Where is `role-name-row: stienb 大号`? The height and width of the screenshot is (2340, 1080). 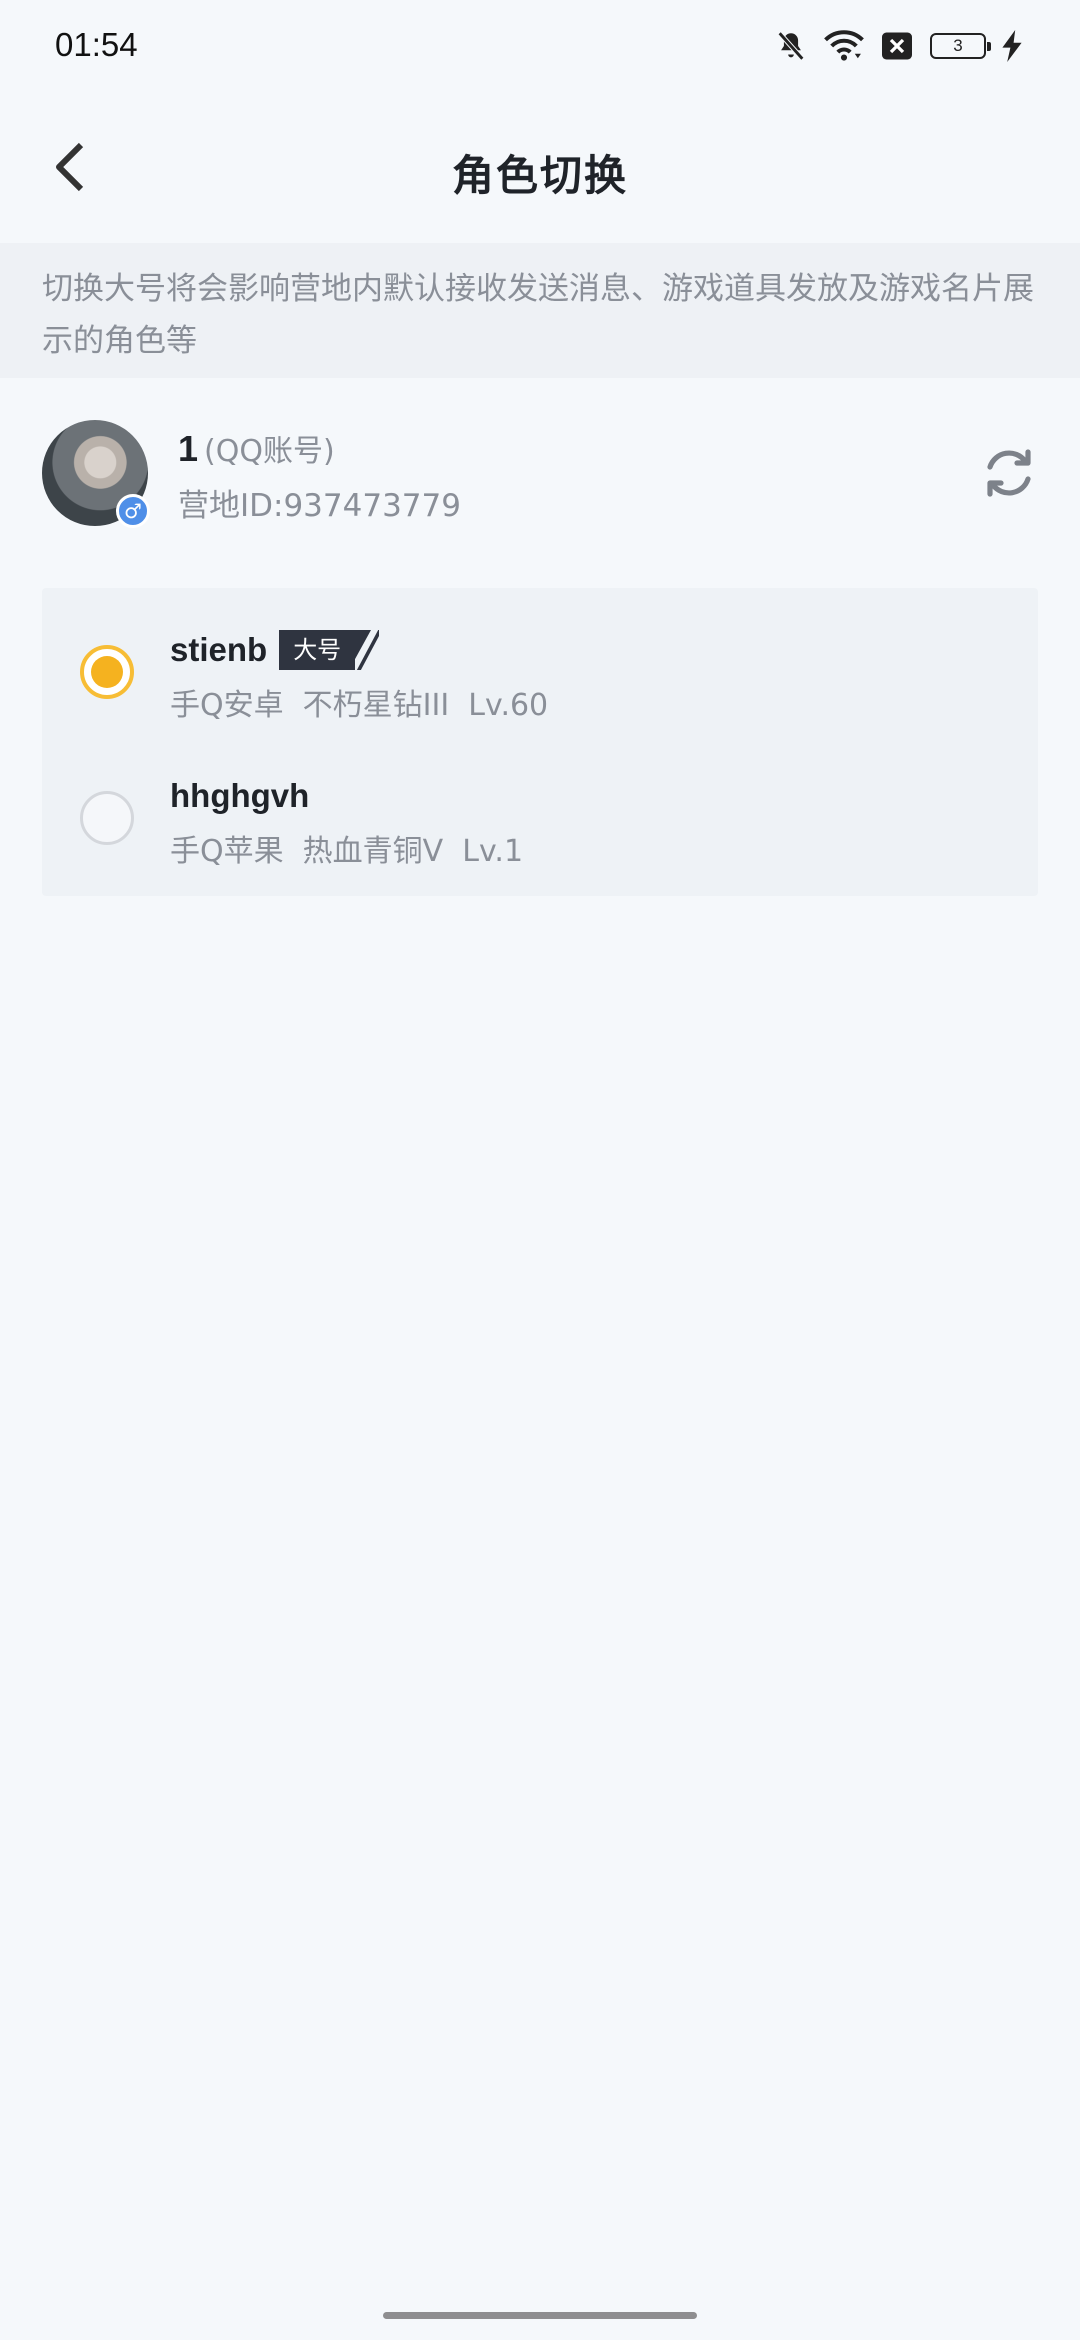
role-name-row: stienb 大号 is located at coordinates (359, 650).